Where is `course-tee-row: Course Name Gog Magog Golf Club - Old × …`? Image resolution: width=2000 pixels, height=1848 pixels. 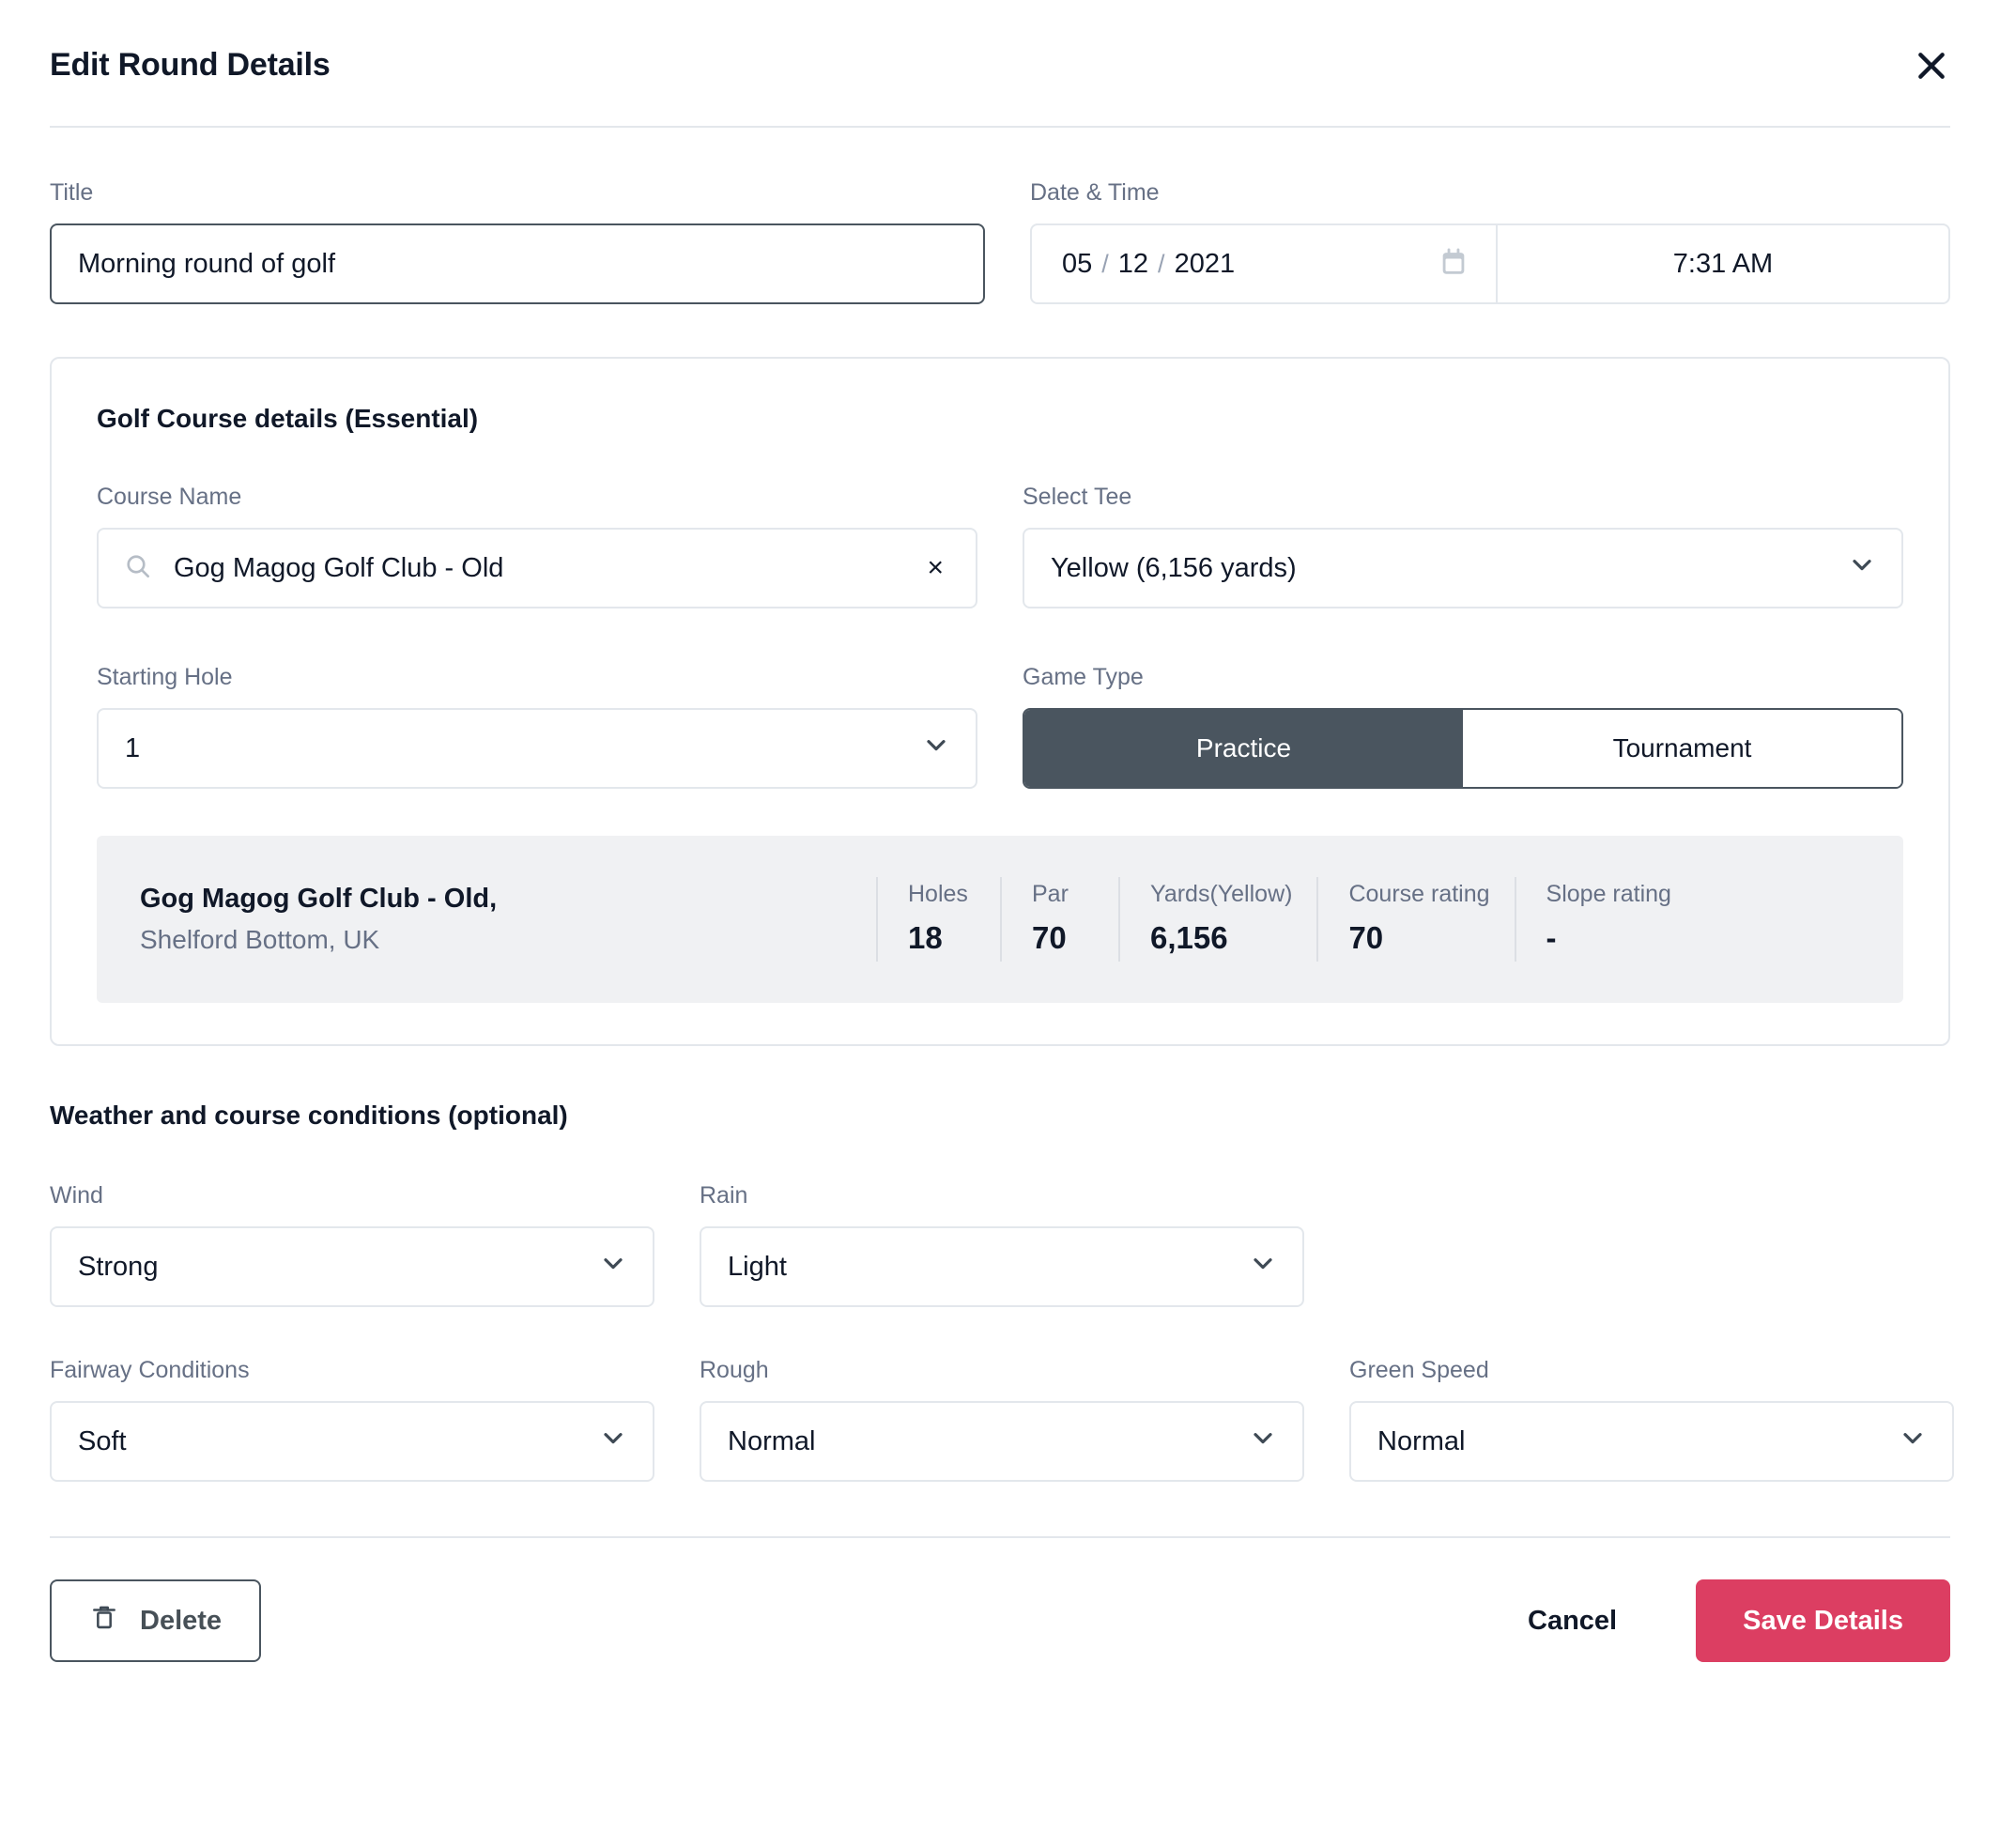 course-tee-row: Course Name Gog Magog Golf Club - Old × … is located at coordinates (1000, 545).